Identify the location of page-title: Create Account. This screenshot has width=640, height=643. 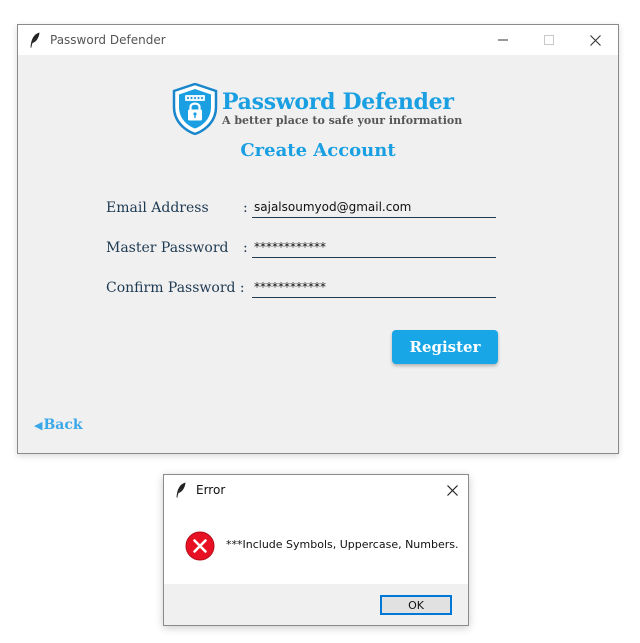
(318, 150).